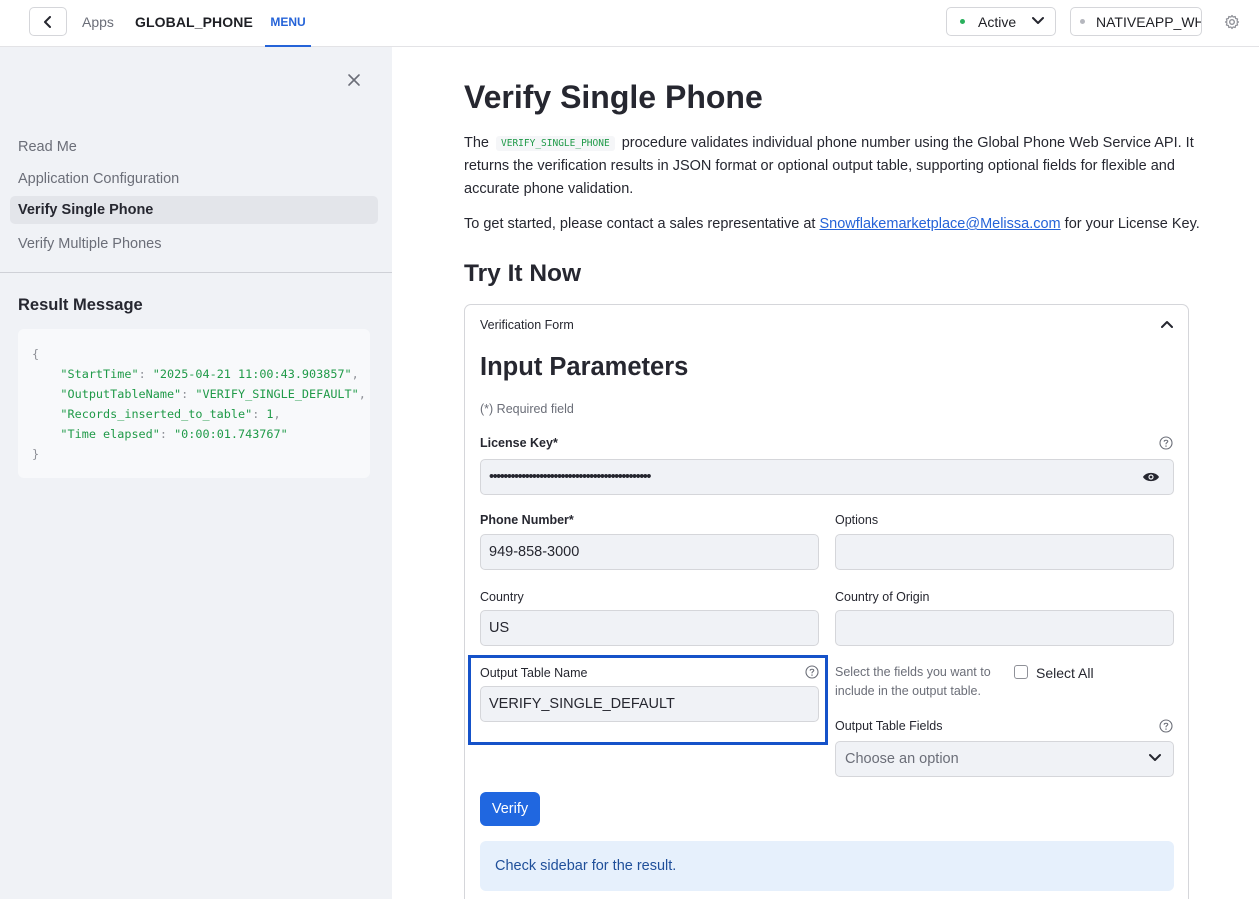 The height and width of the screenshot is (899, 1259). I want to click on phone-number-label: Phone Number*, so click(527, 520).